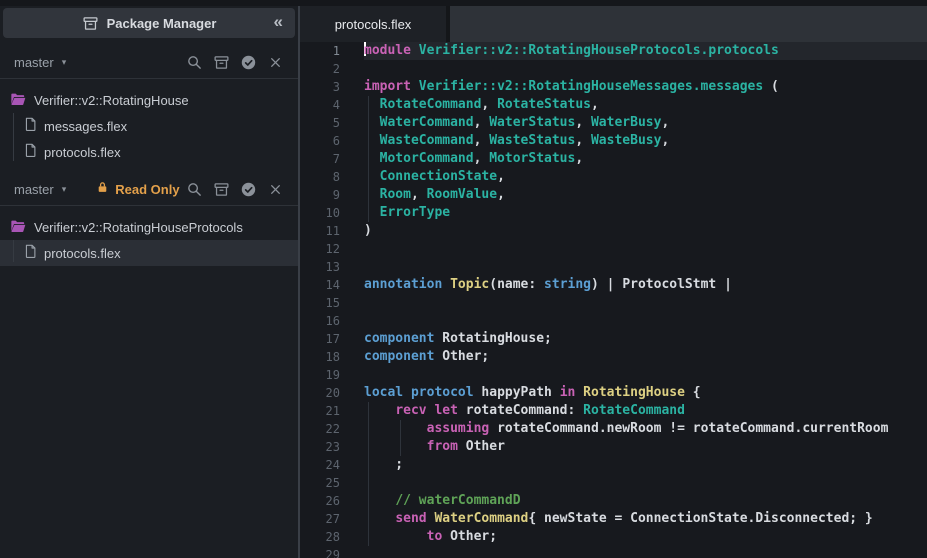  I want to click on code-line: 5 WaterCommand, WaterStatus, WaterBusy,, so click(613, 123).